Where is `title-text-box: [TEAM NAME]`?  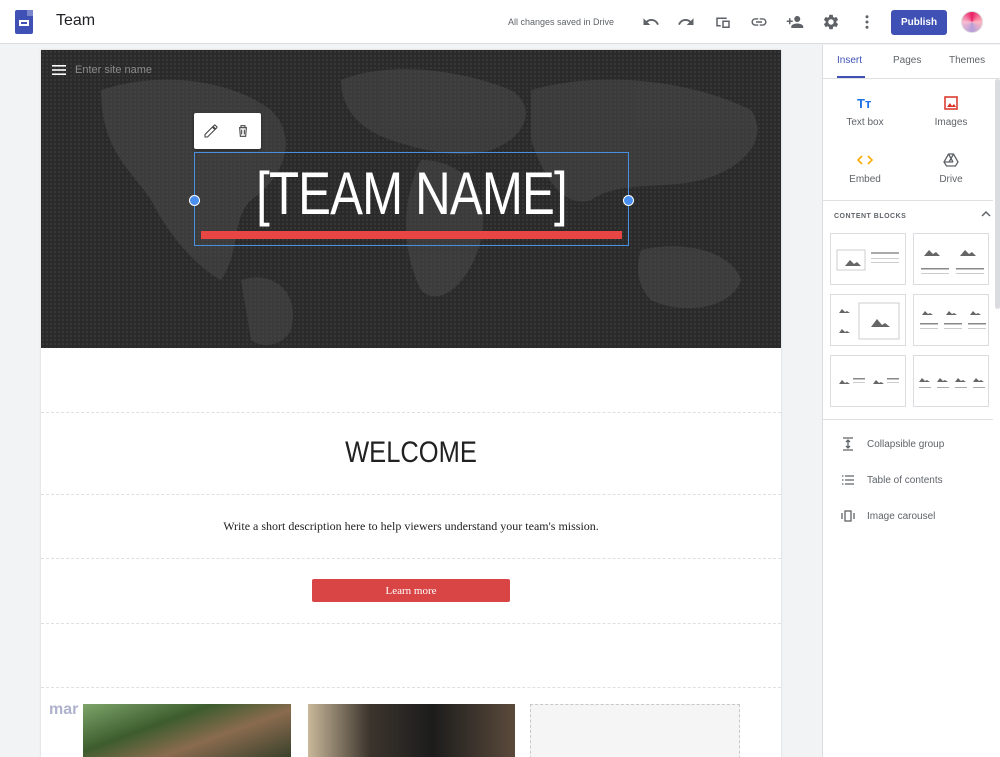
title-text-box: [TEAM NAME] is located at coordinates (411, 199).